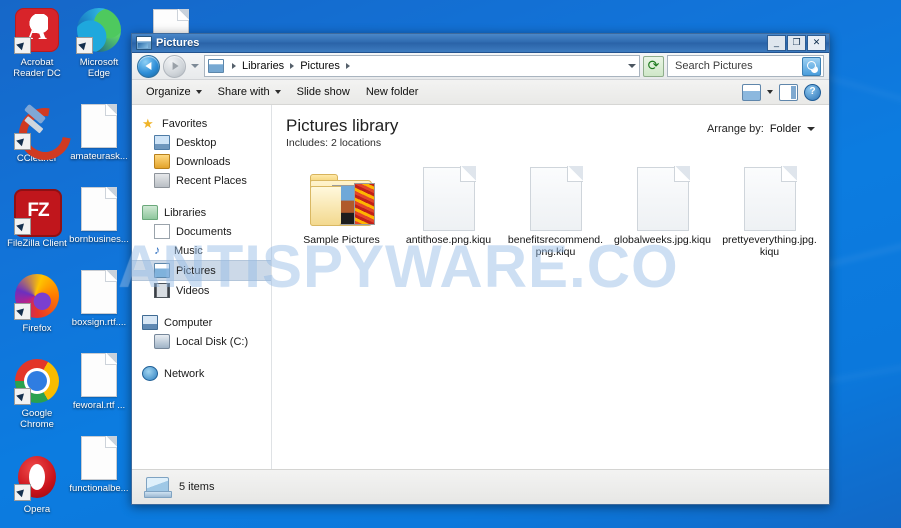 This screenshot has height=528, width=901. Describe the element at coordinates (356, 143) in the screenshot. I see `includes-value: 2 locations` at that location.